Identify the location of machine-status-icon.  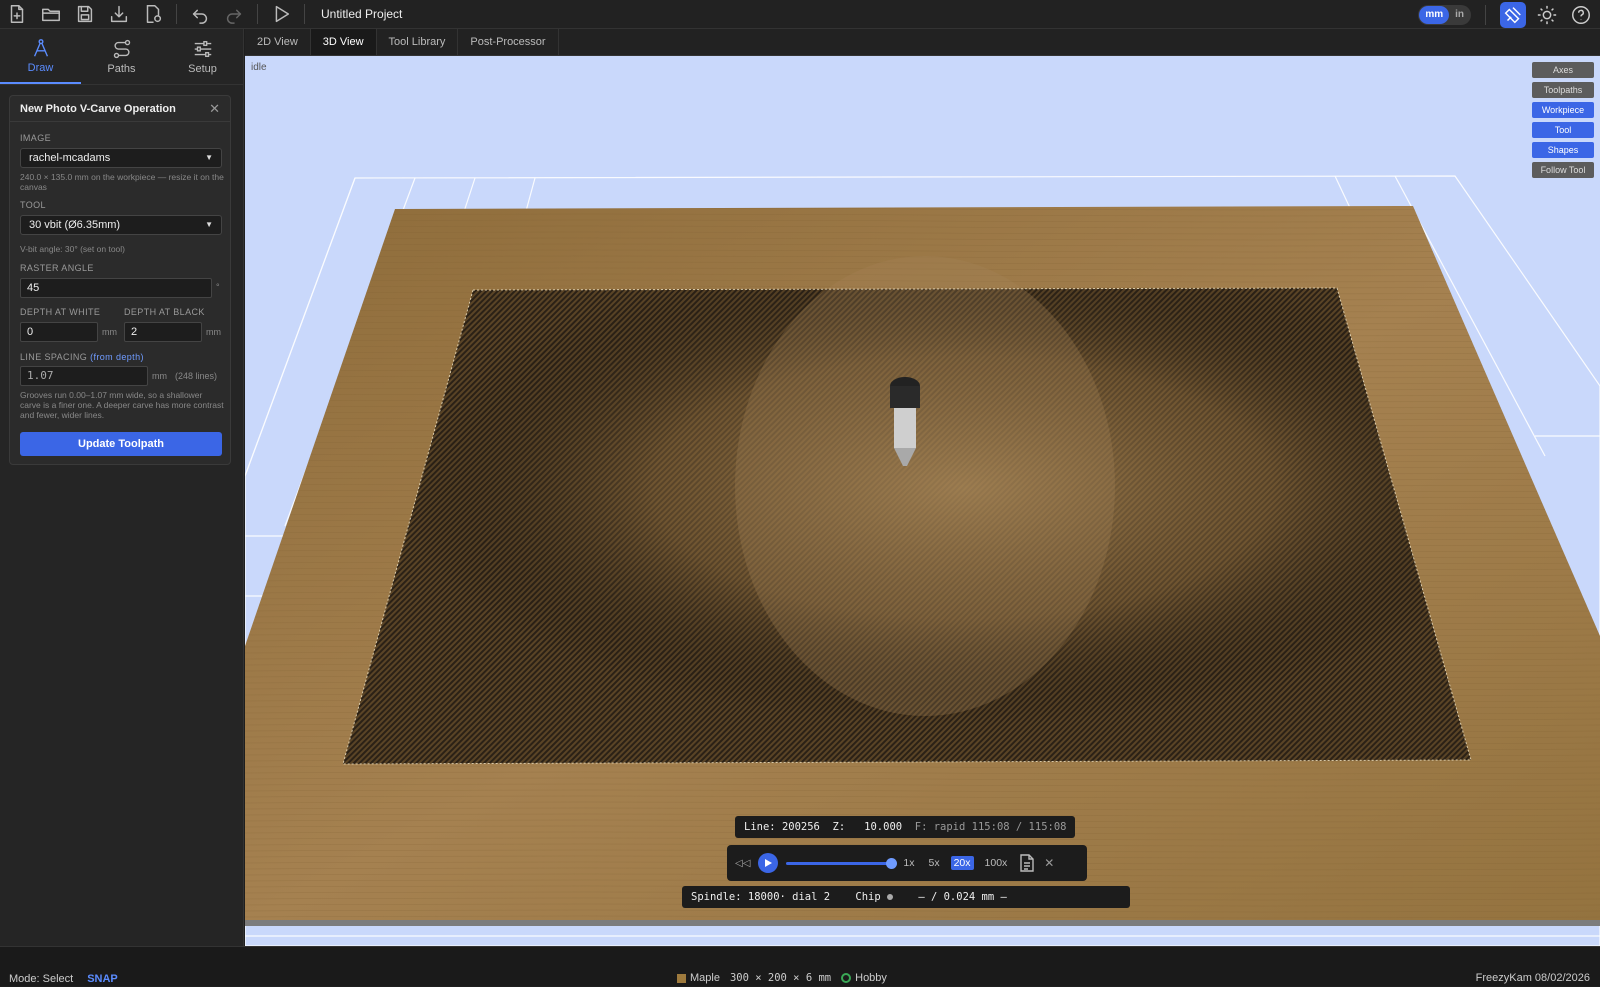
(846, 978).